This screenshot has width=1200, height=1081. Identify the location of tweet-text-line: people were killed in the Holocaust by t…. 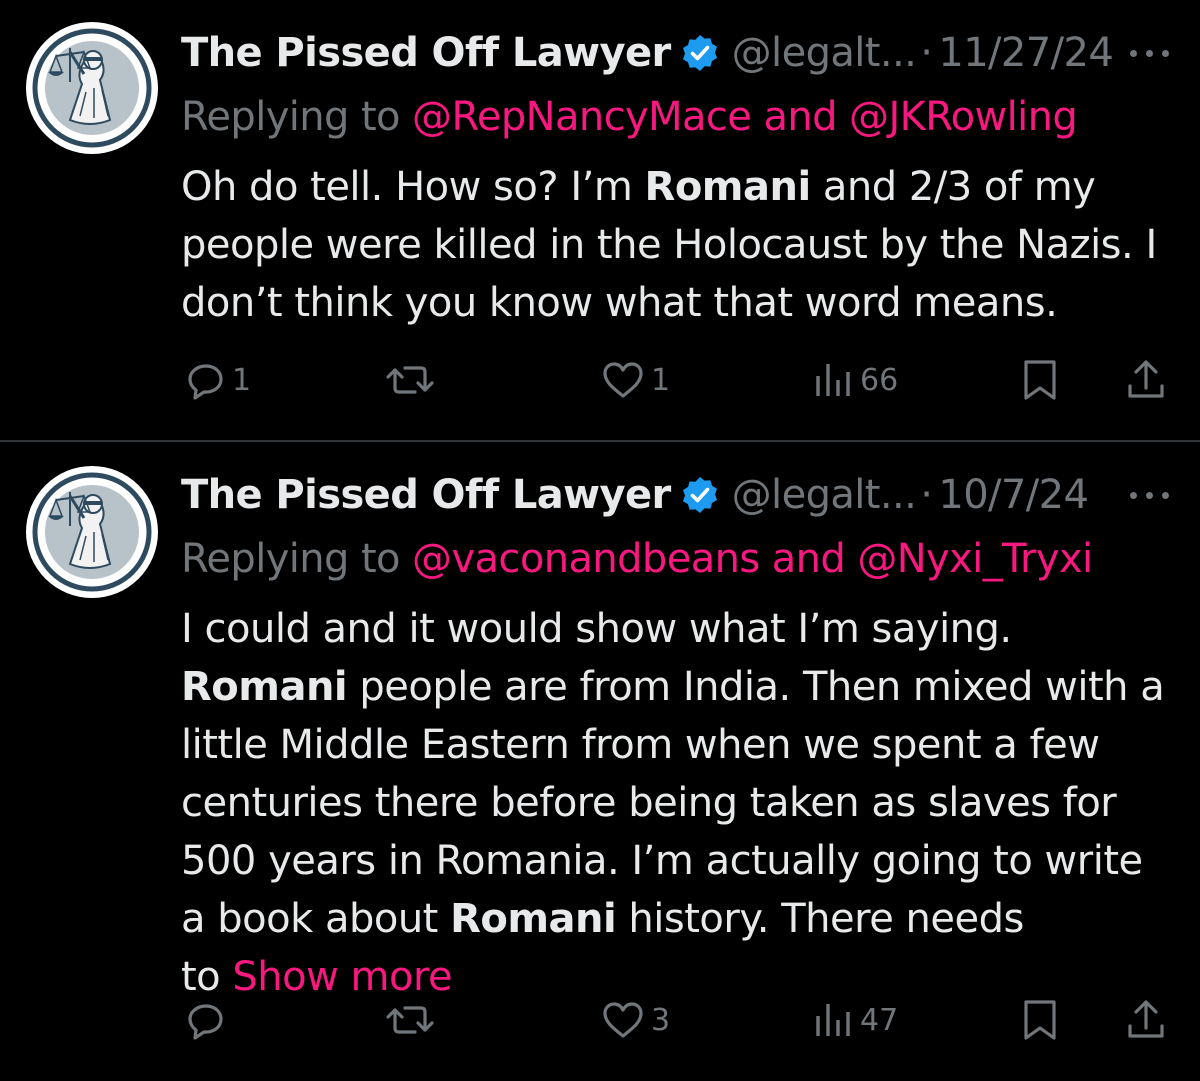
(669, 245).